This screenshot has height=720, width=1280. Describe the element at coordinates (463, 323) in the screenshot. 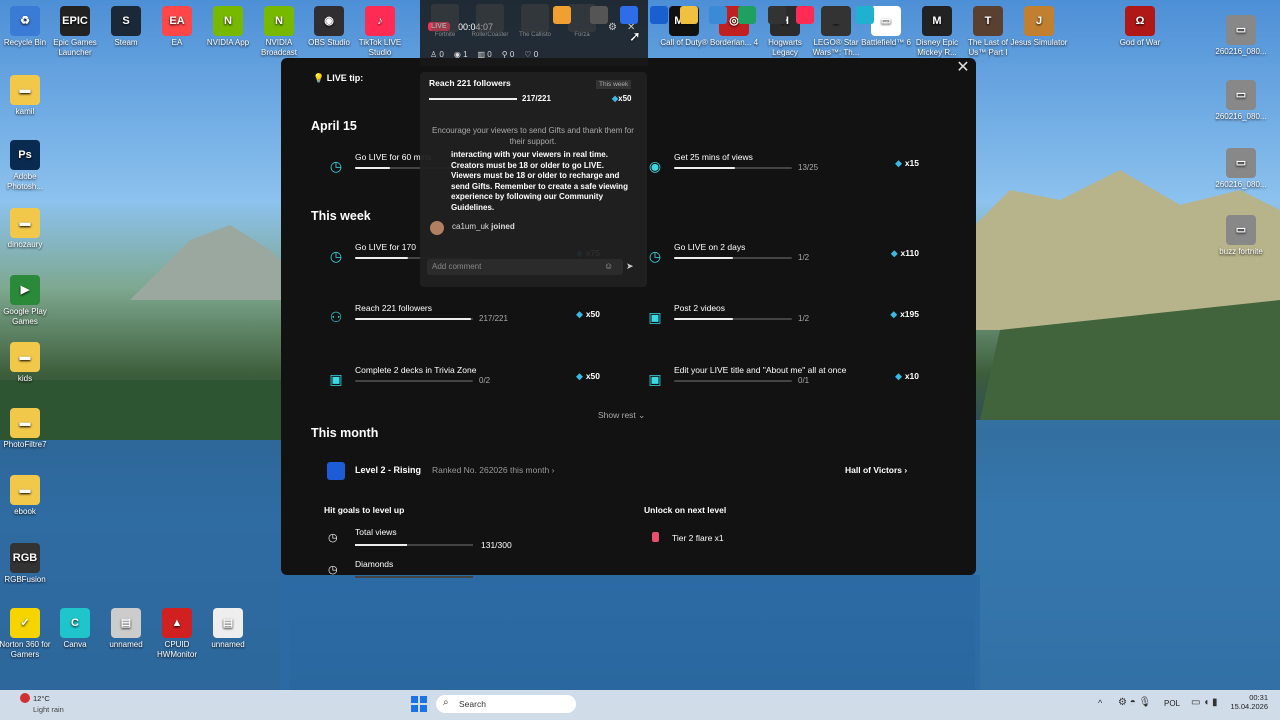

I see `task-item: ⚇ Reach 221 followers 217/221 ◆ x50` at that location.